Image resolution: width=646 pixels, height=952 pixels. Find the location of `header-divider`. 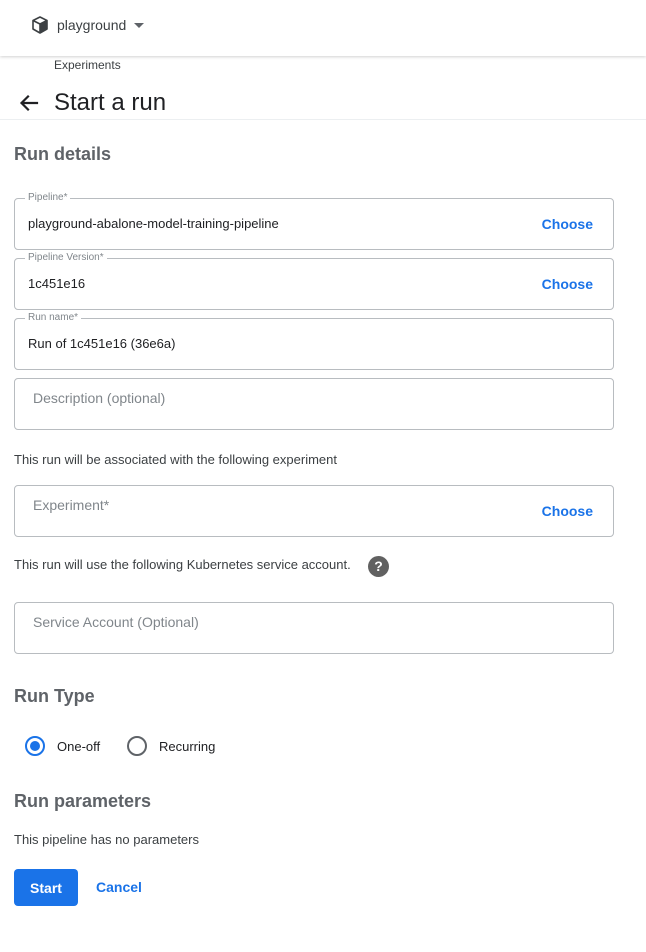

header-divider is located at coordinates (323, 119).